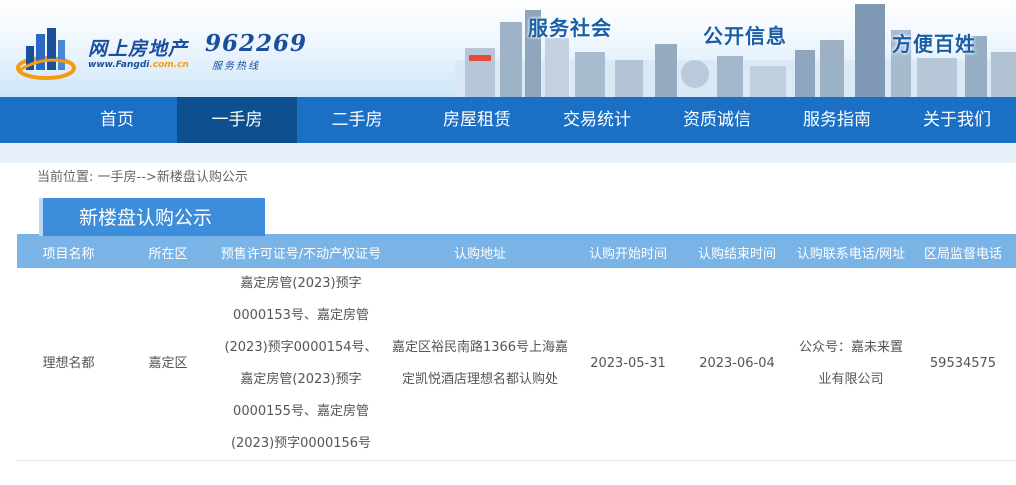 This screenshot has height=485, width=1016. What do you see at coordinates (46, 54) in the screenshot?
I see `logo-icon` at bounding box center [46, 54].